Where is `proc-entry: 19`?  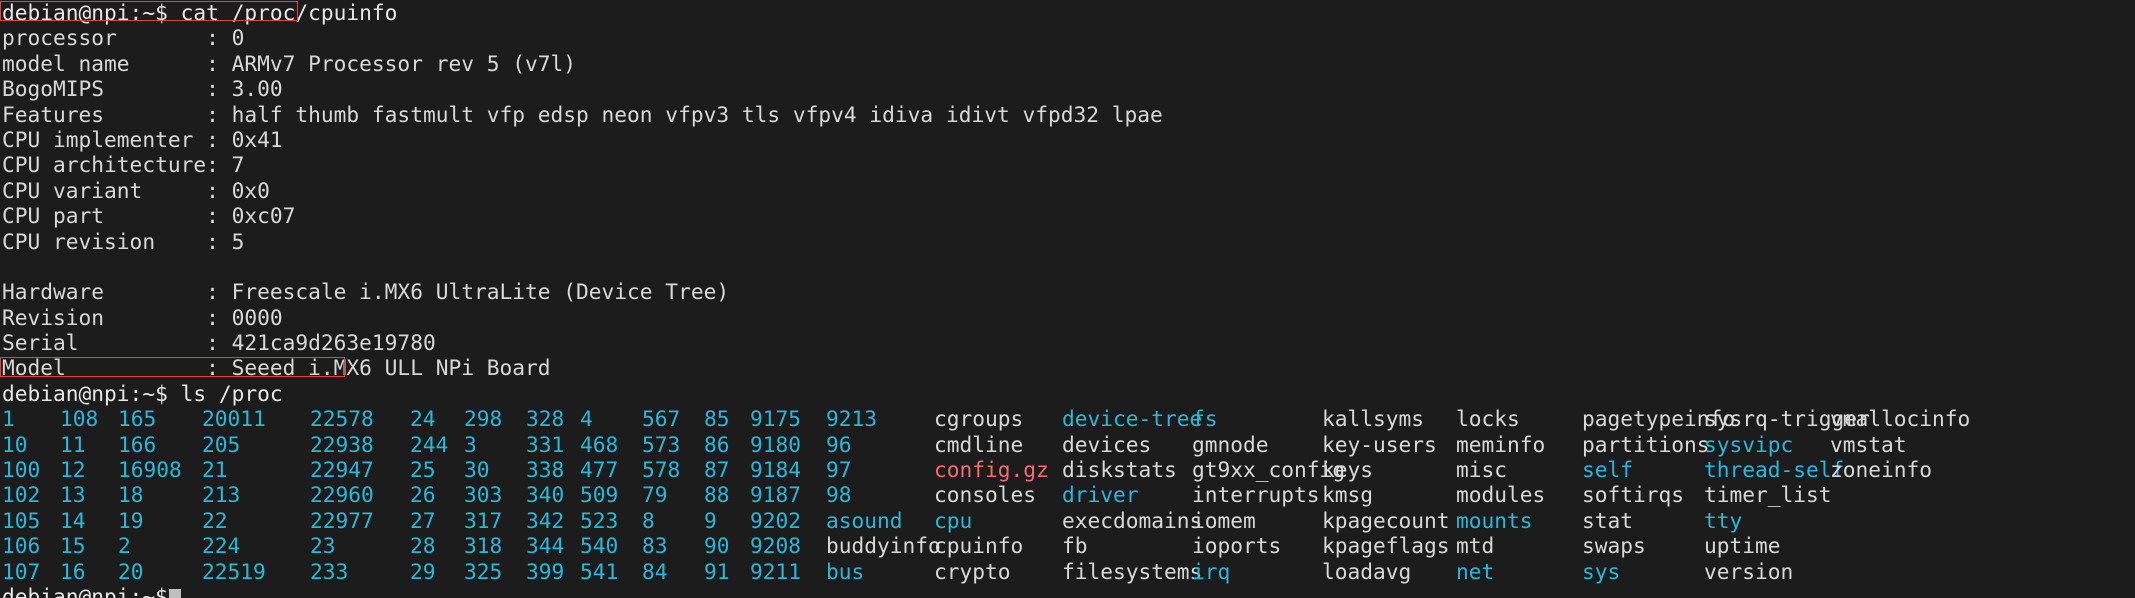
proc-entry: 19 is located at coordinates (131, 520).